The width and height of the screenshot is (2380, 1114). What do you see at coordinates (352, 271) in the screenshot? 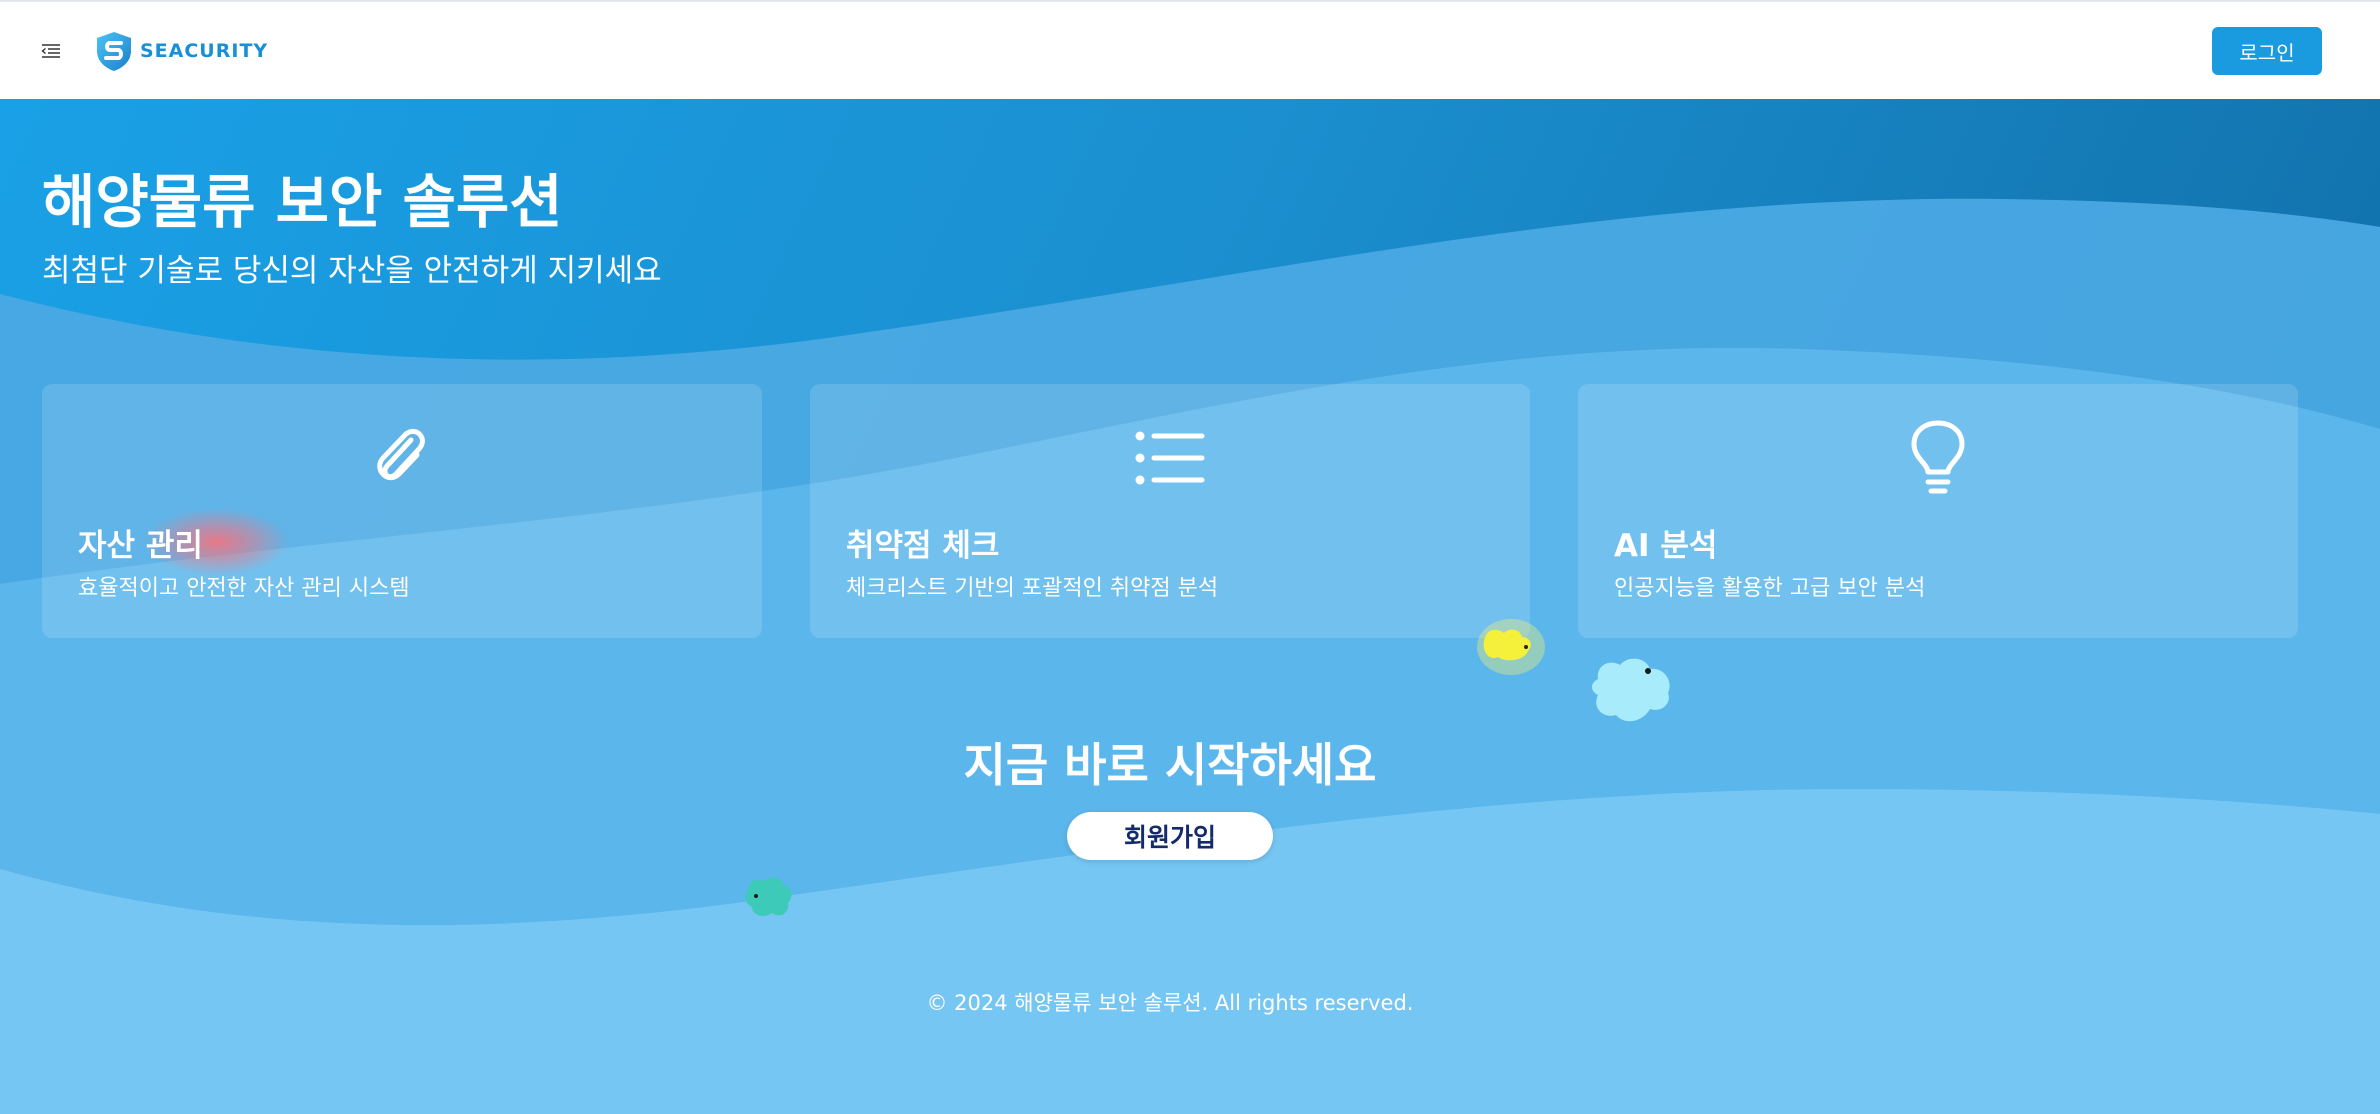
I see `hero-subtitle: 최첨단 기술로 당신의 자산을 안전하게 지키세요` at bounding box center [352, 271].